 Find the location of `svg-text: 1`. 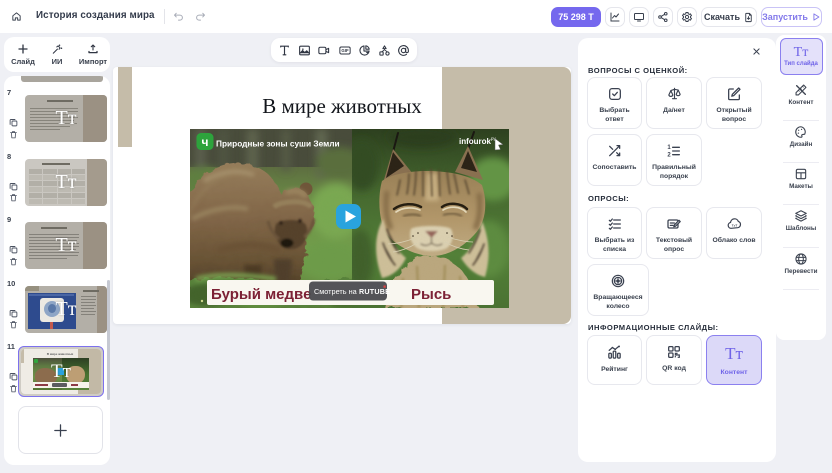

svg-text: 1 is located at coordinates (669, 148).